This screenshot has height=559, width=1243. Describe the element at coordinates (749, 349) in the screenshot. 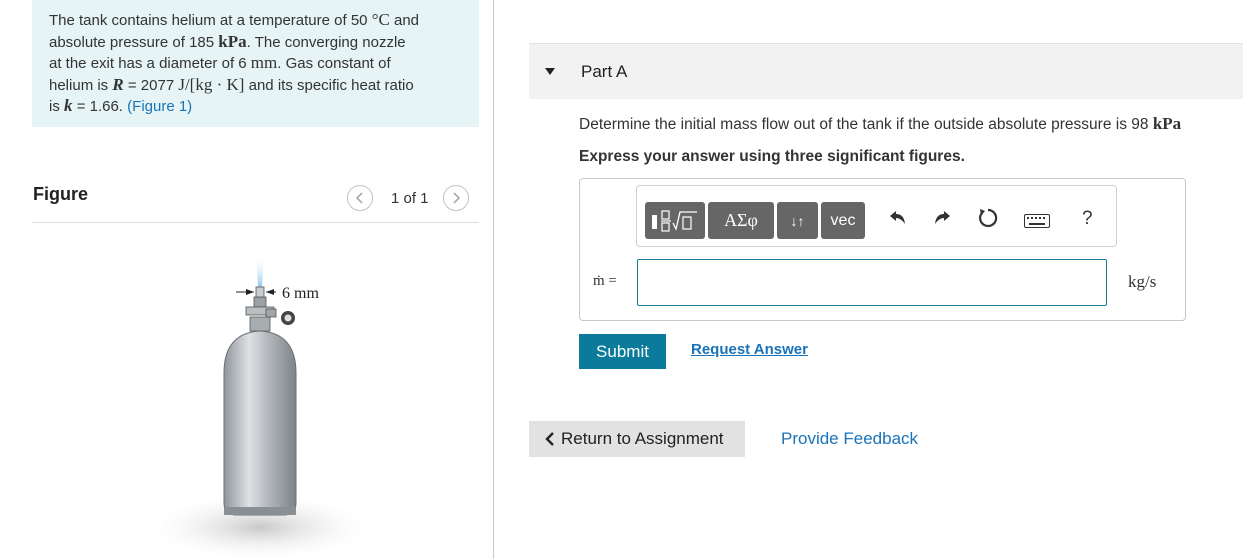

I see `request-answer-link: Request Answer` at that location.